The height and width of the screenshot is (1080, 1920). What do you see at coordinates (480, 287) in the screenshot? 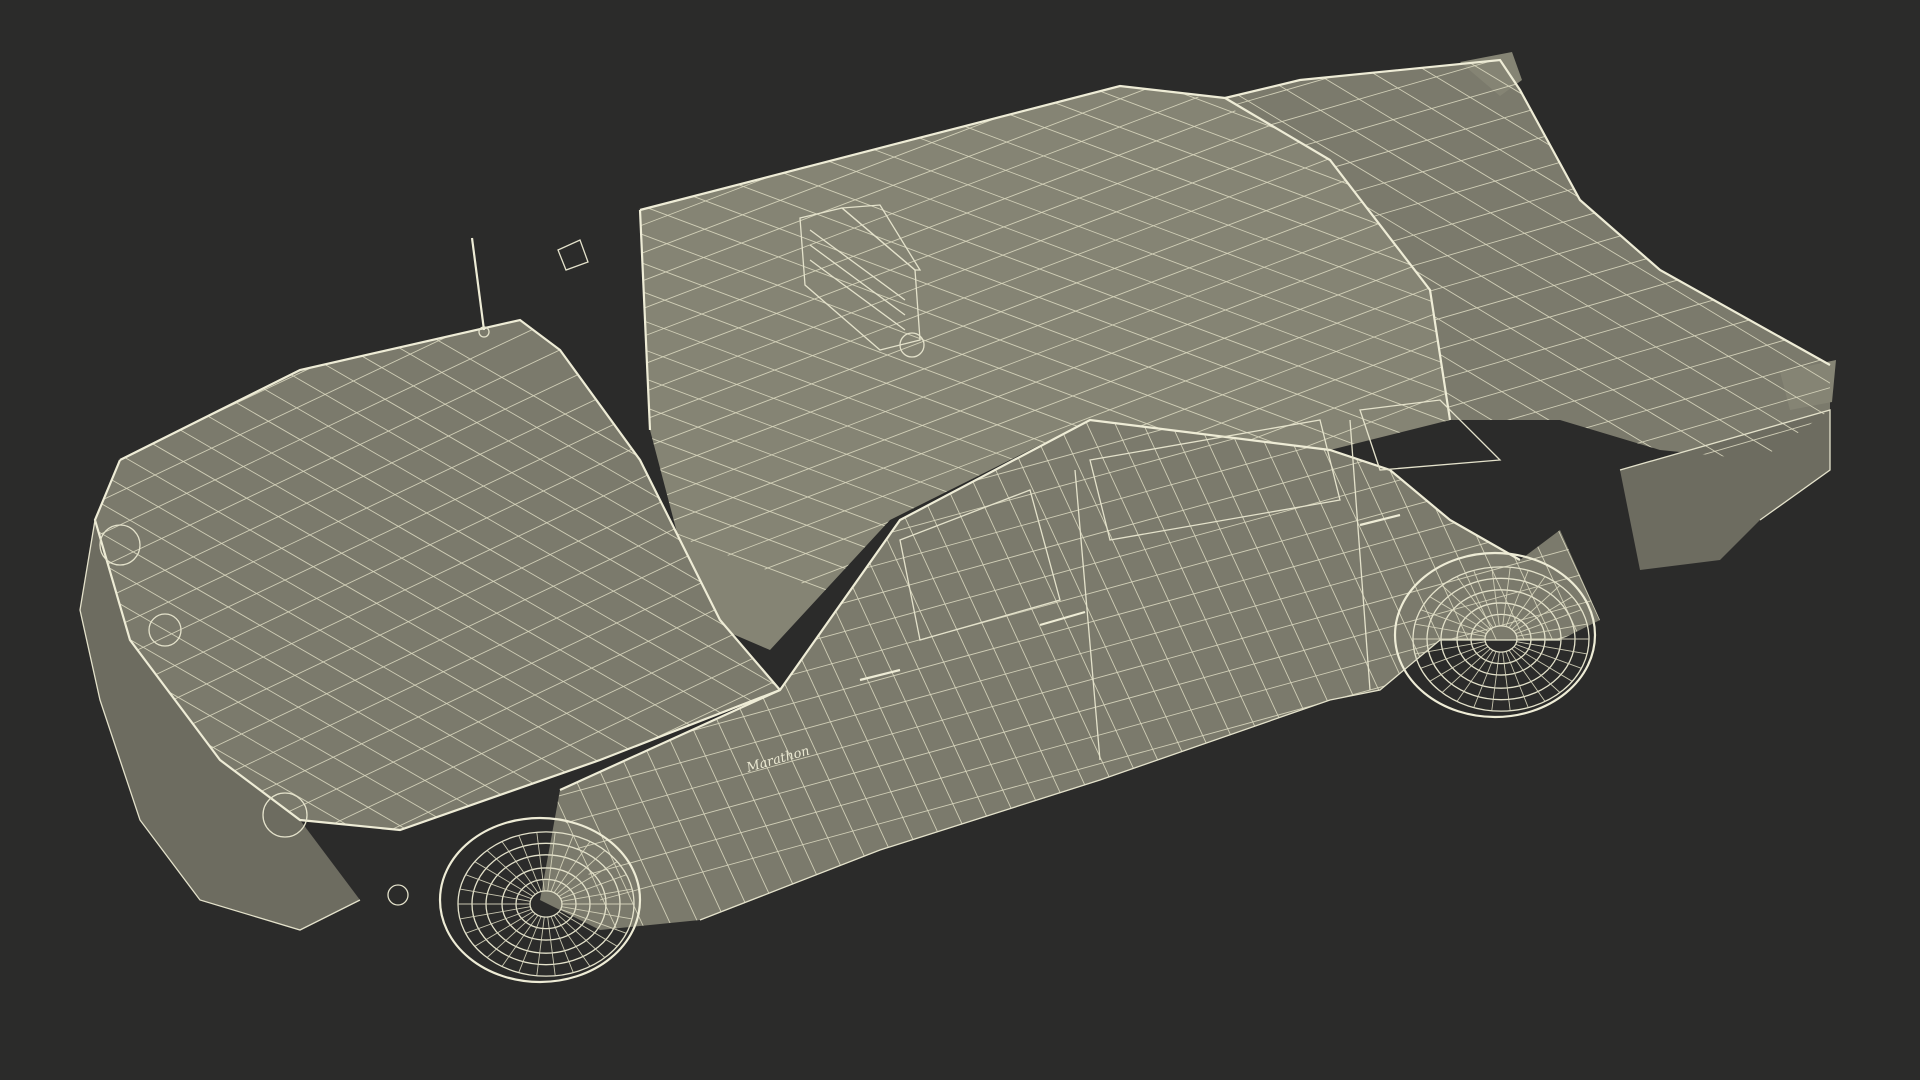
I see `radio-antenna` at bounding box center [480, 287].